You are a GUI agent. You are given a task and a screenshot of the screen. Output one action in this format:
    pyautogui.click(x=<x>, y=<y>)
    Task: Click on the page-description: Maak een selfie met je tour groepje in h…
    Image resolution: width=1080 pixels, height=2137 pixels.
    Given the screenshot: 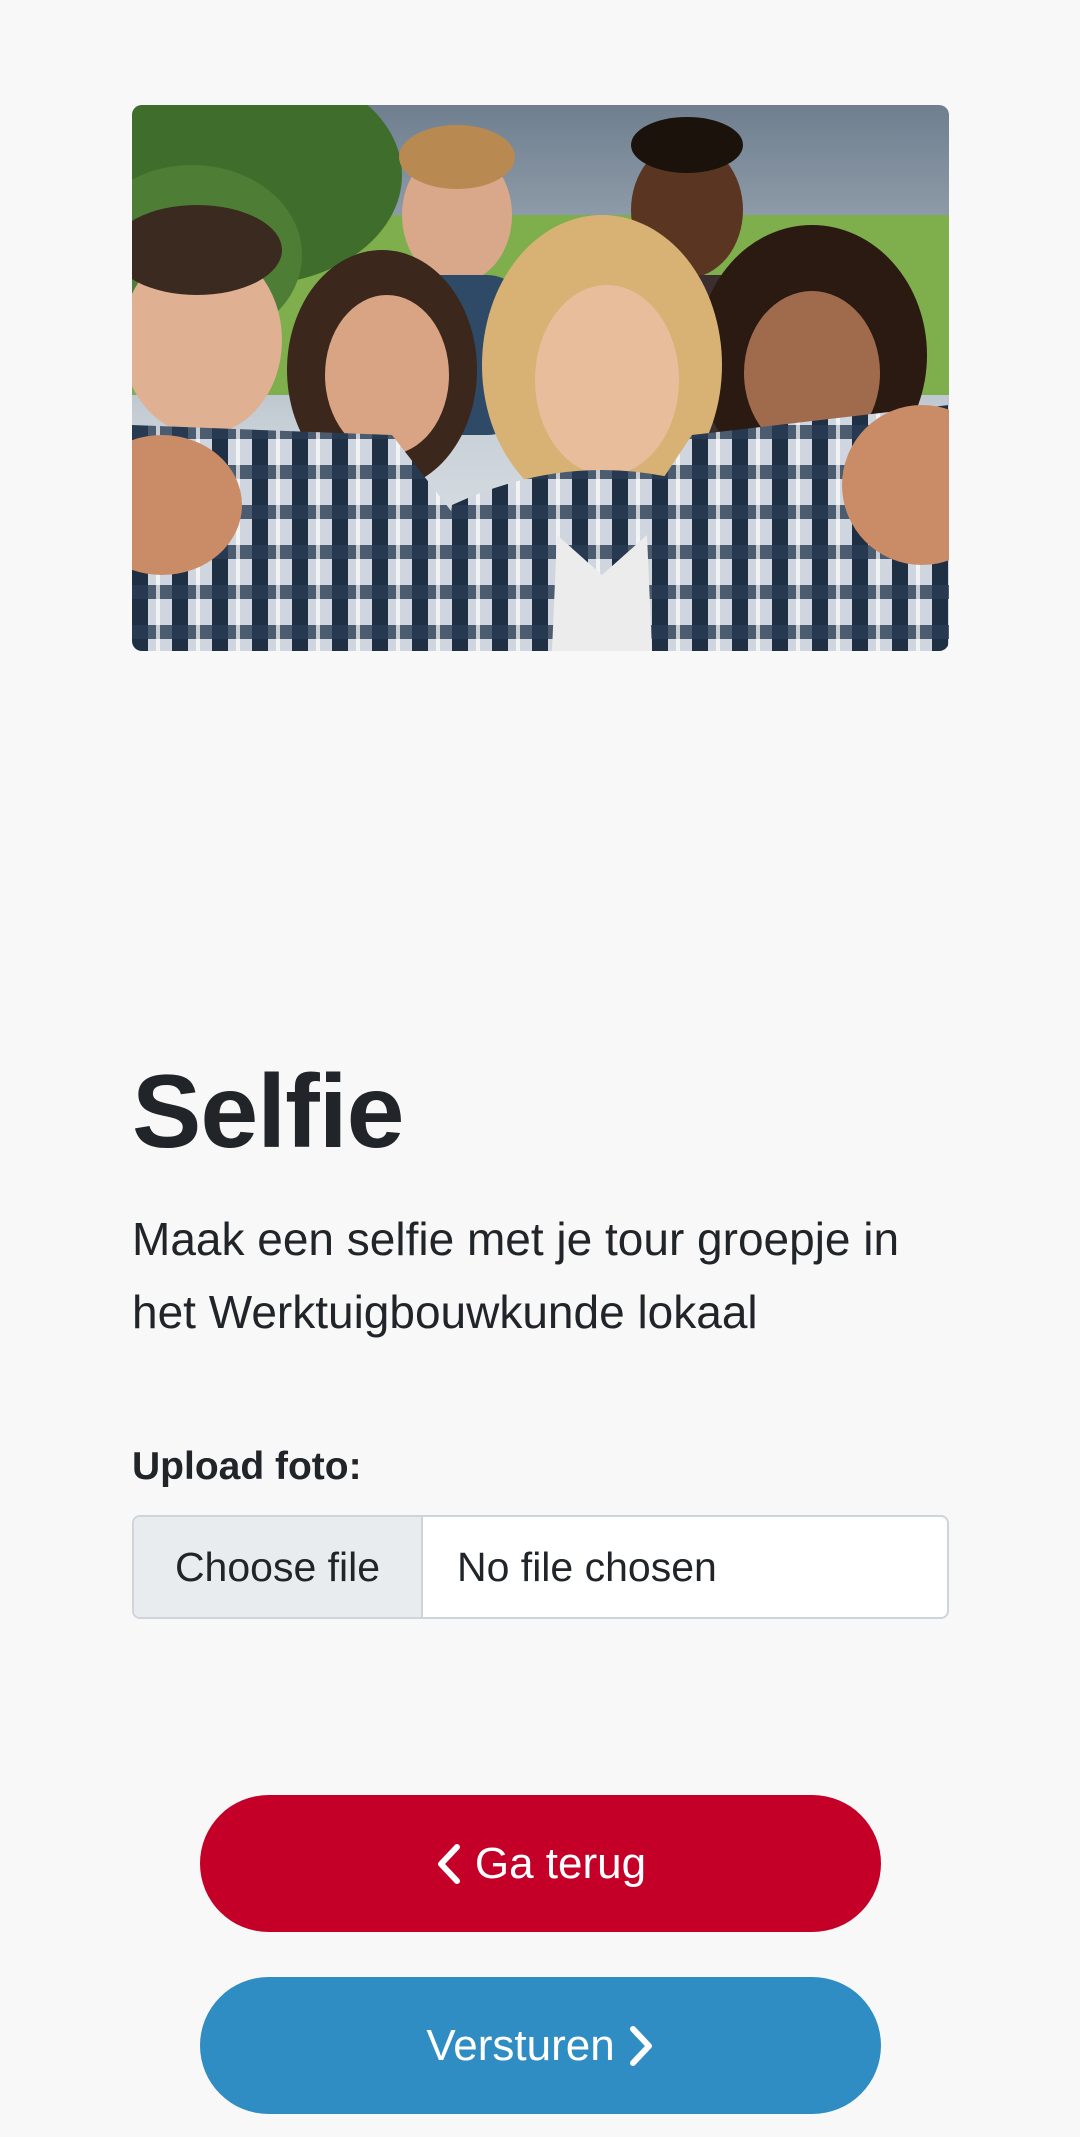 What is the action you would take?
    pyautogui.click(x=516, y=1275)
    